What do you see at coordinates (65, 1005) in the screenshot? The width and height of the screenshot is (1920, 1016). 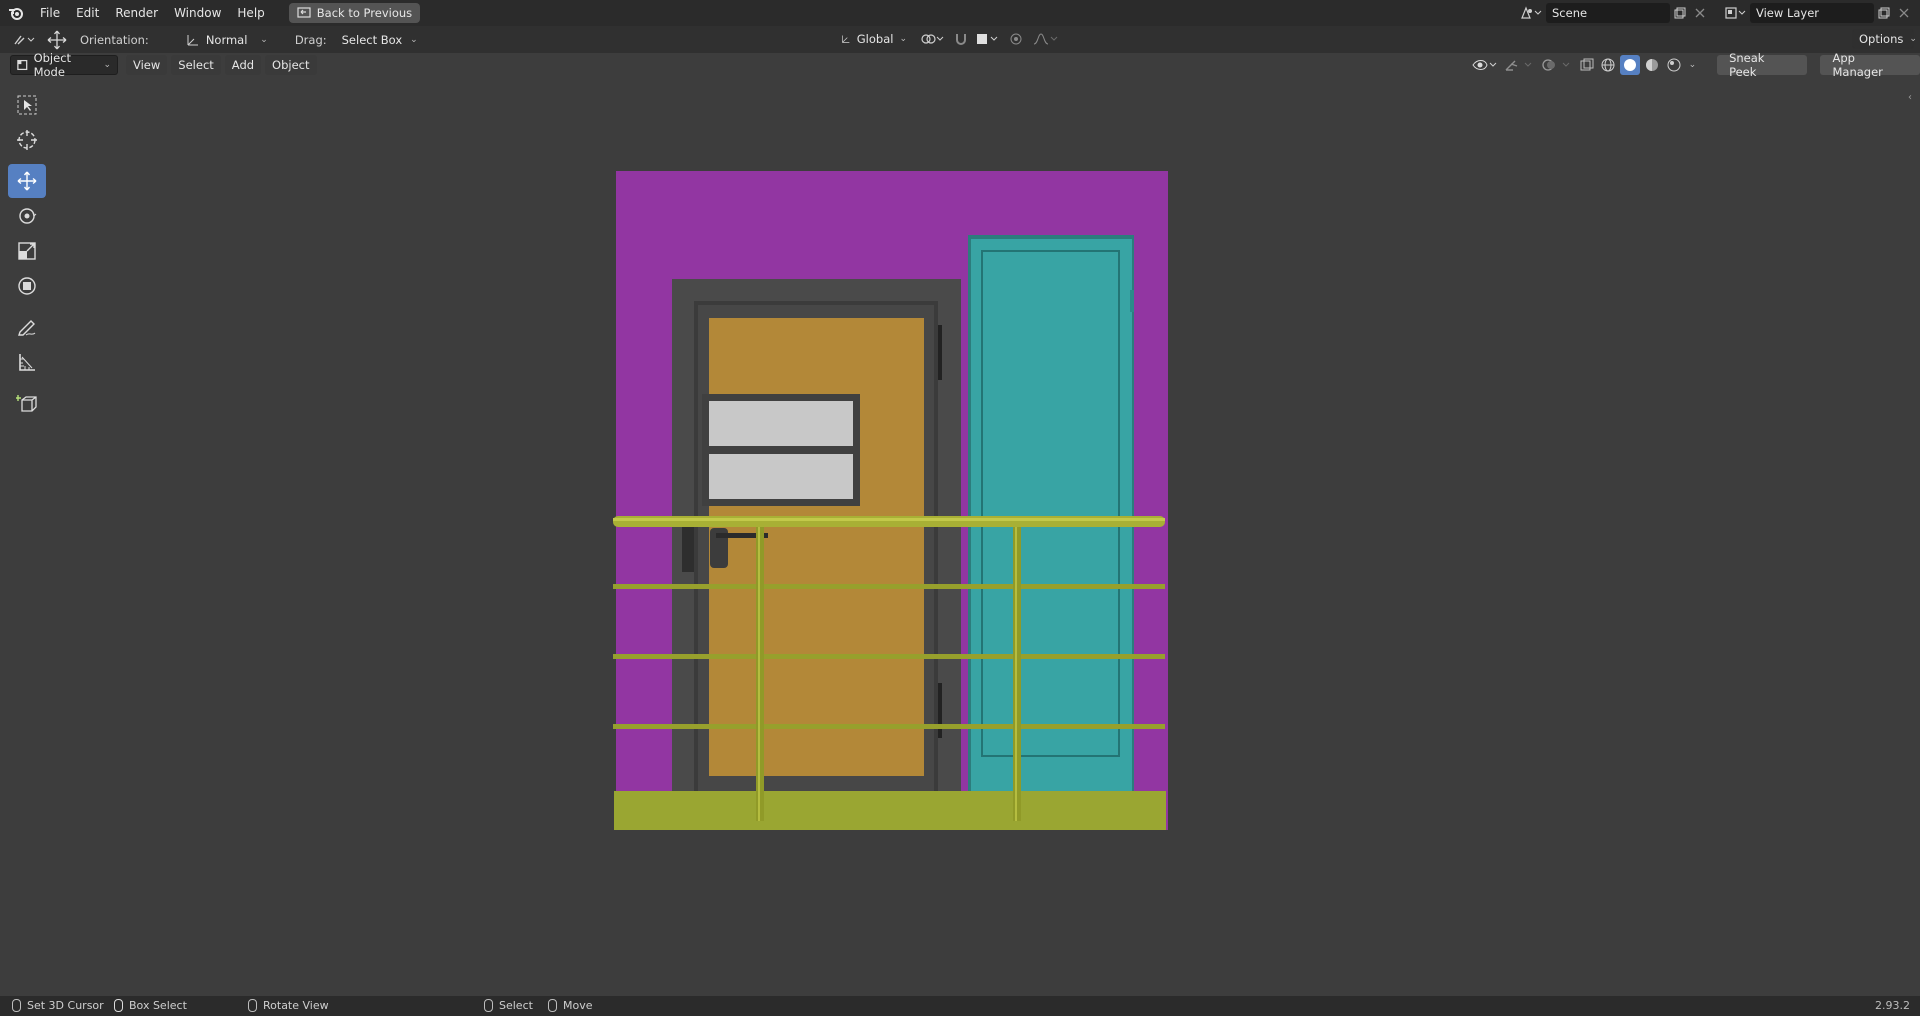 I see `status-set-cursor-label: Set 3D Cursor` at bounding box center [65, 1005].